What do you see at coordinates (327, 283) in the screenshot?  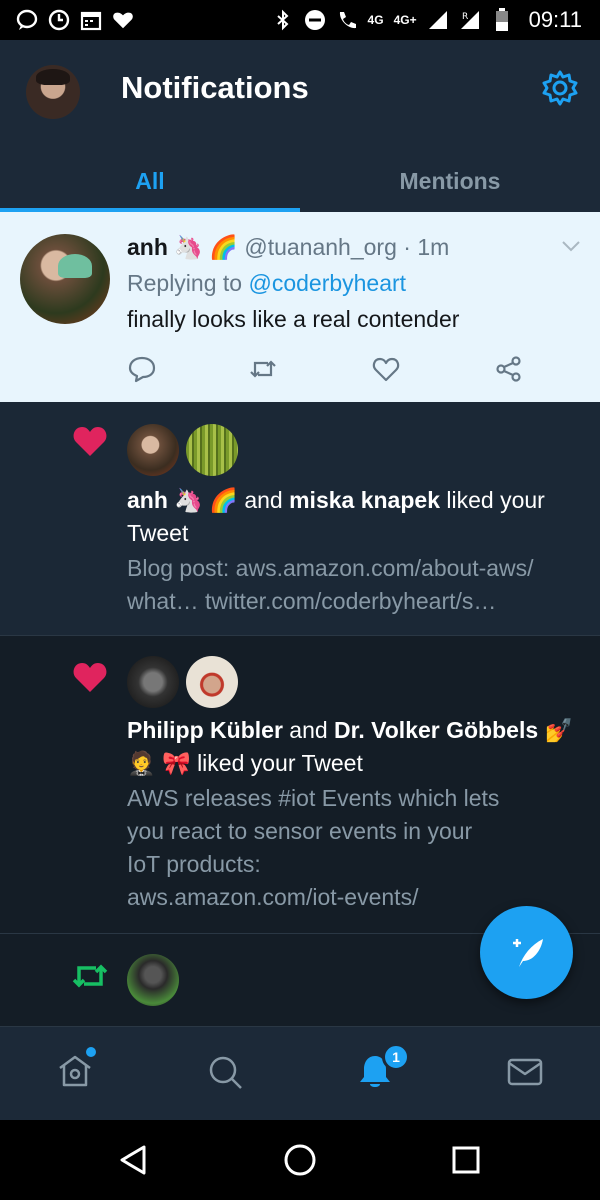 I see `replying-to-link: @coderbyheart` at bounding box center [327, 283].